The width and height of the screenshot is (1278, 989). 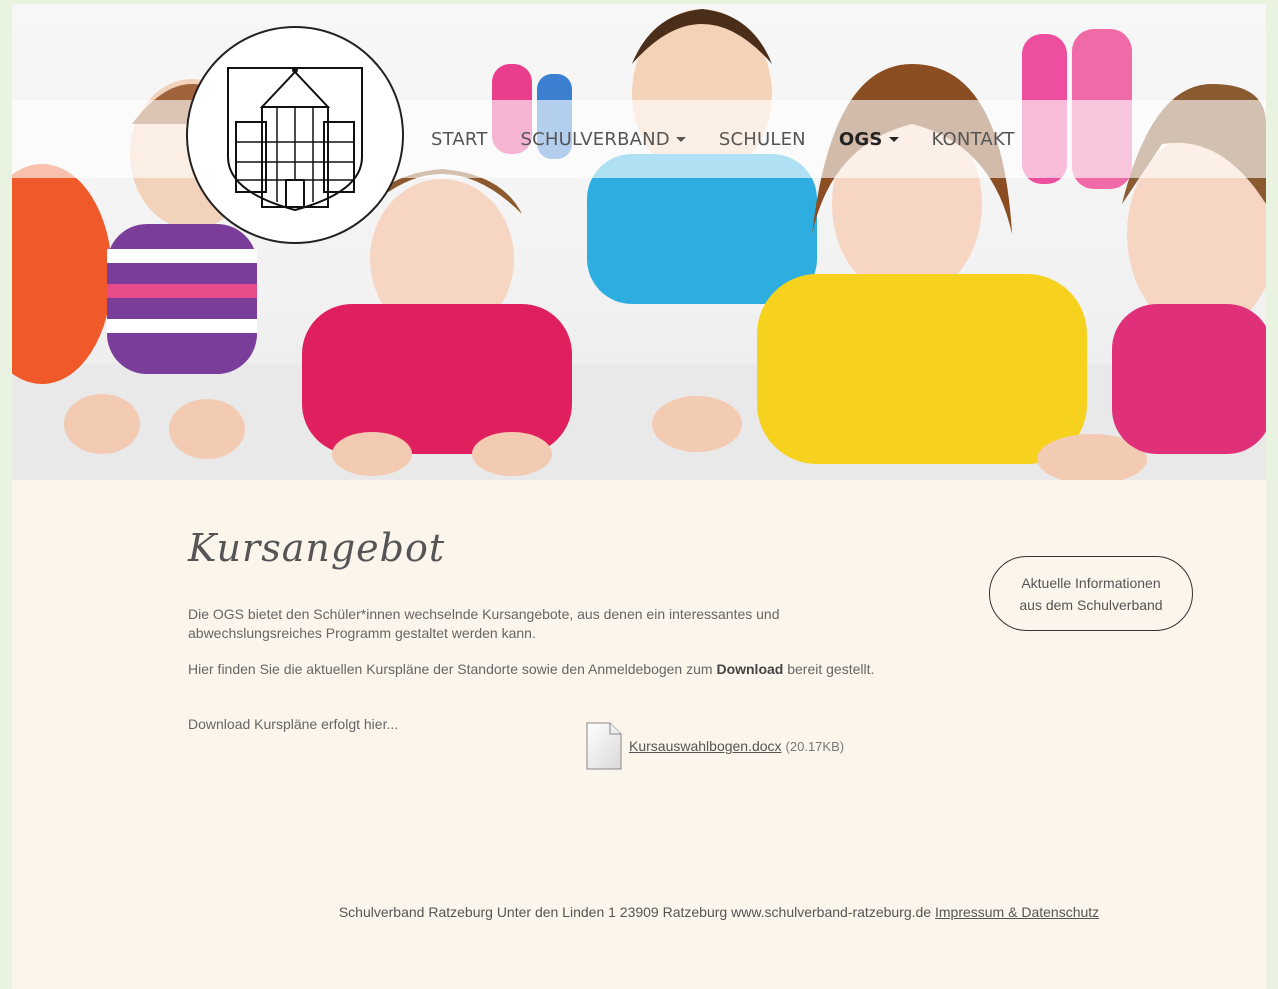 I want to click on file-download-link: Kursauswahlbogen.docx, so click(x=705, y=746).